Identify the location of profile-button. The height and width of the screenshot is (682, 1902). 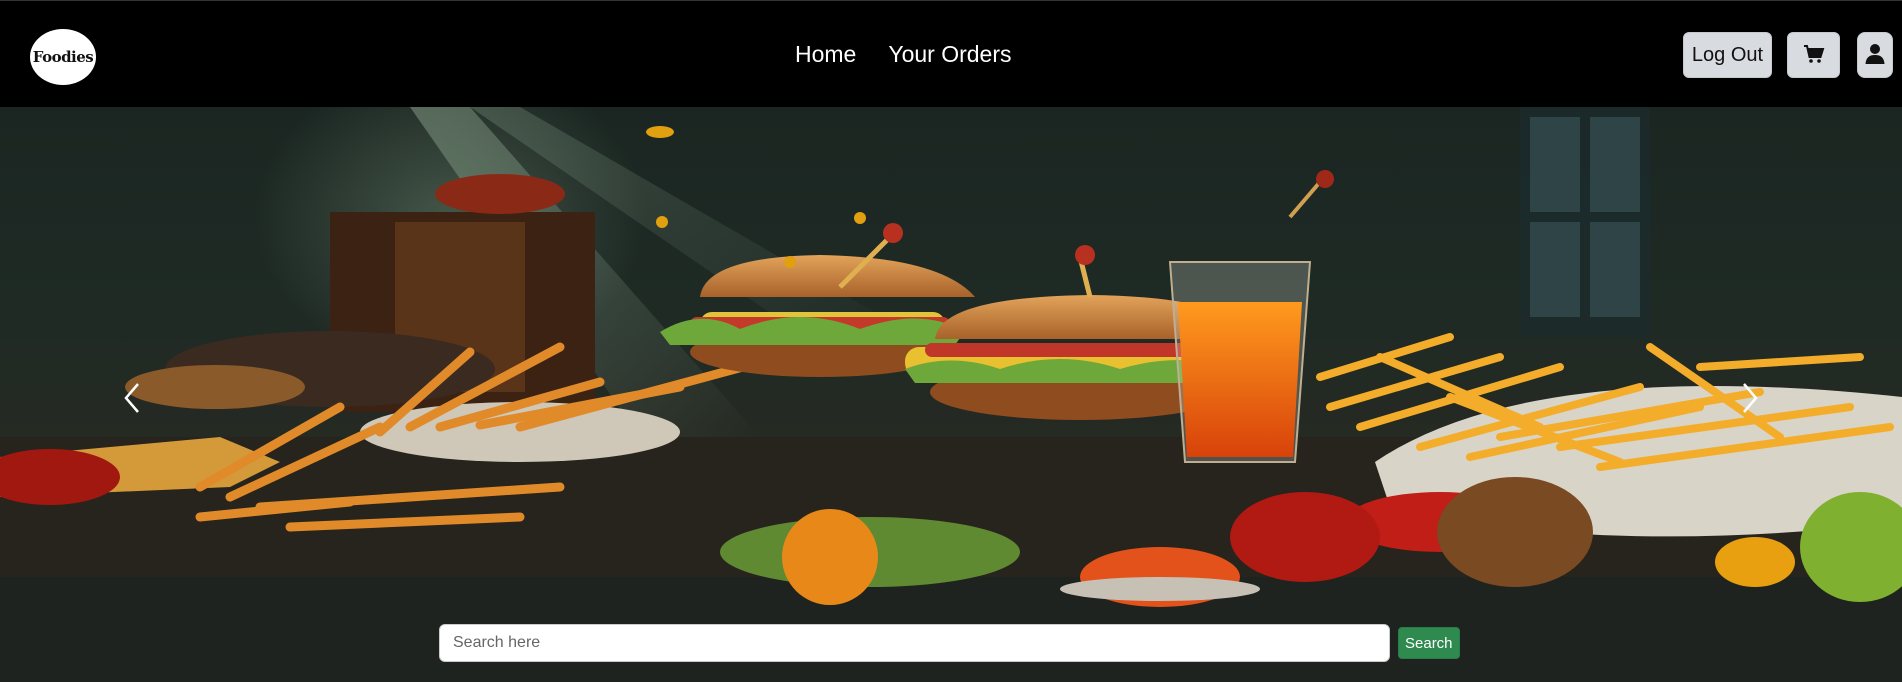
(1875, 55).